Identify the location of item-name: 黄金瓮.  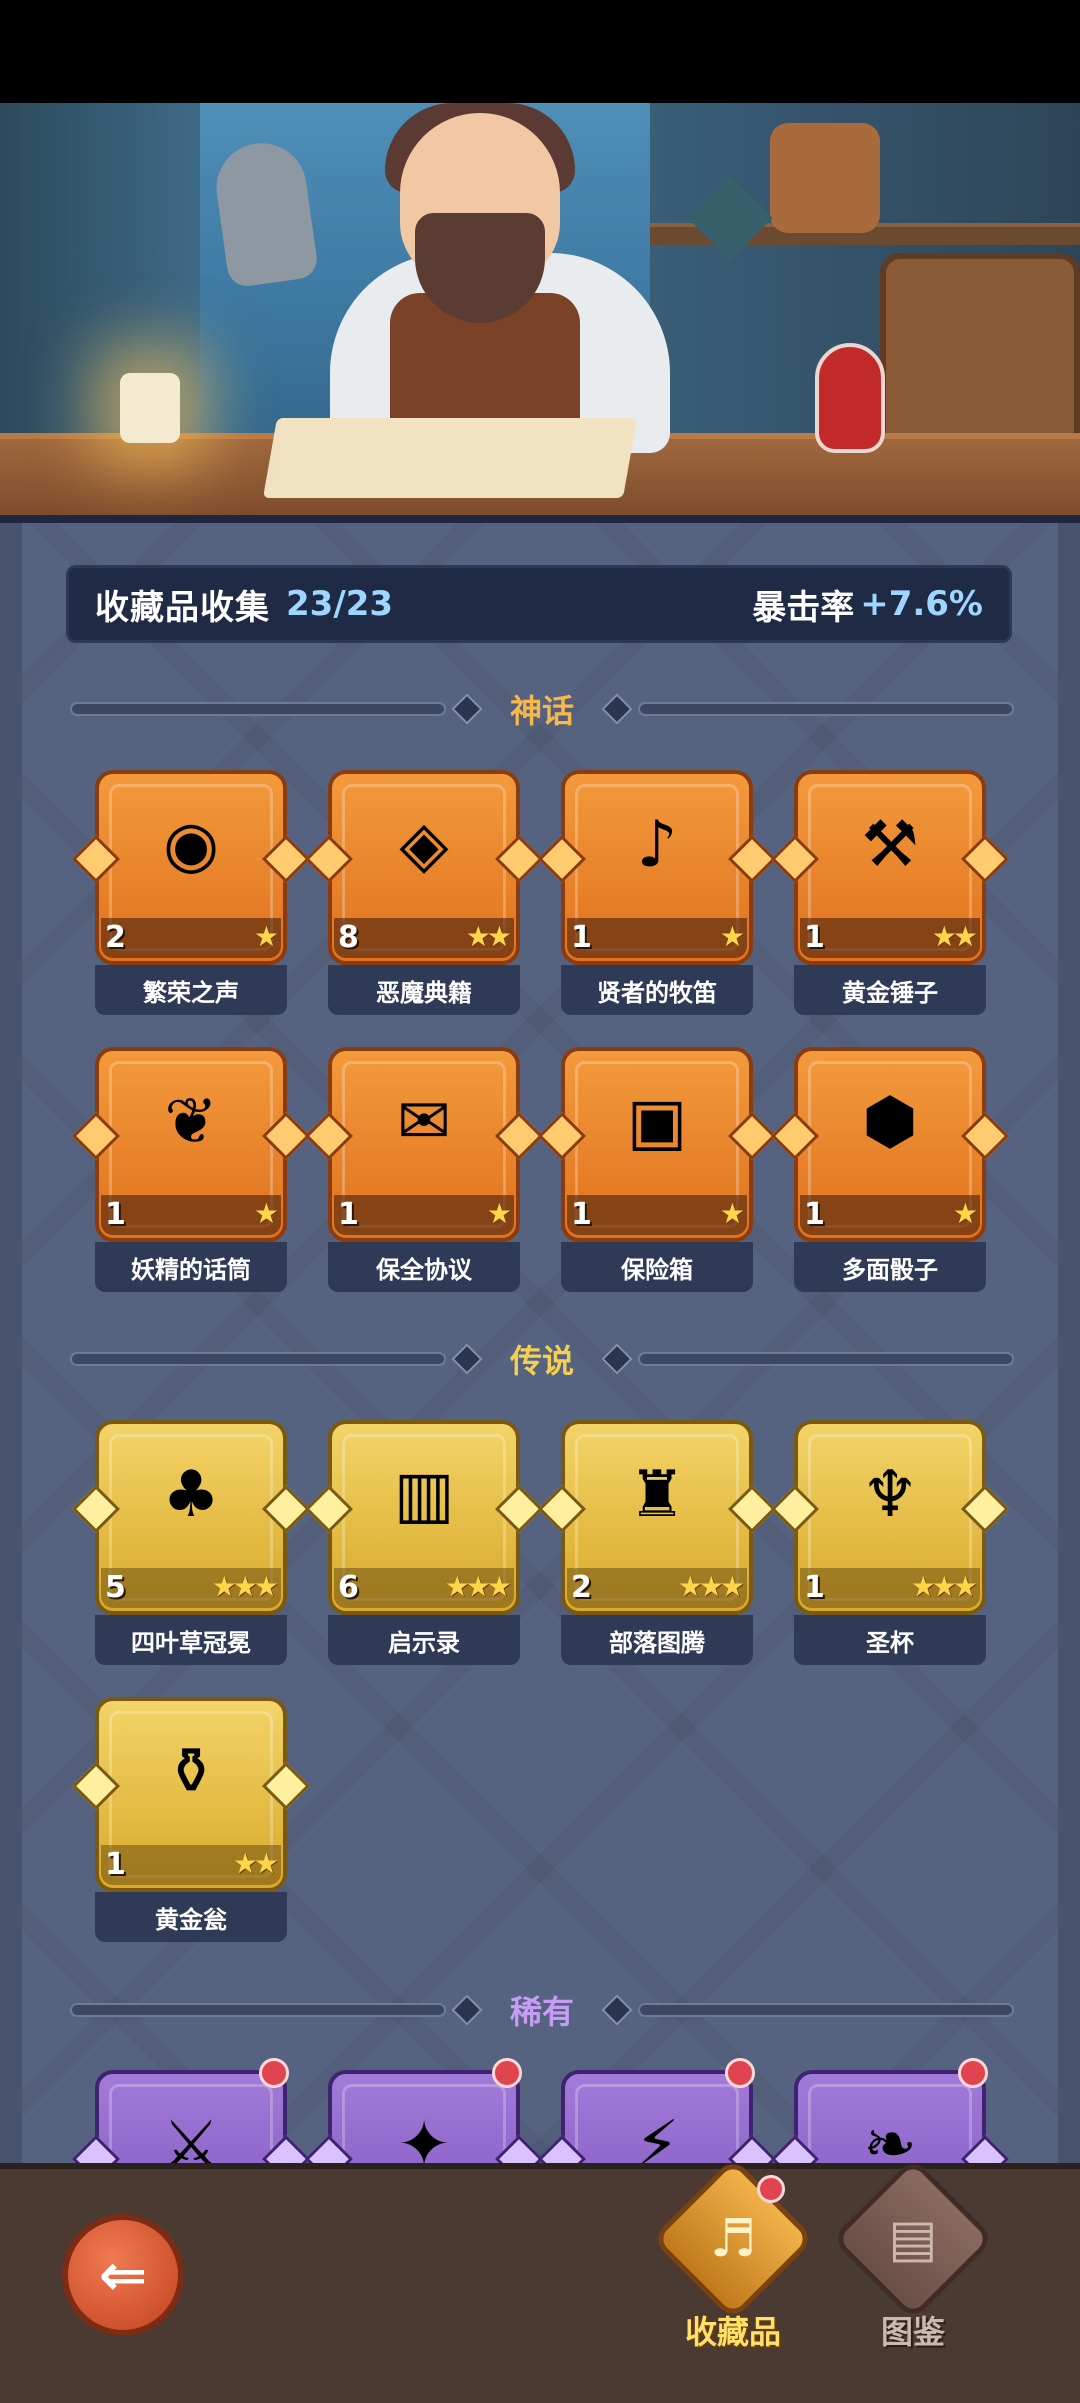
(191, 1917).